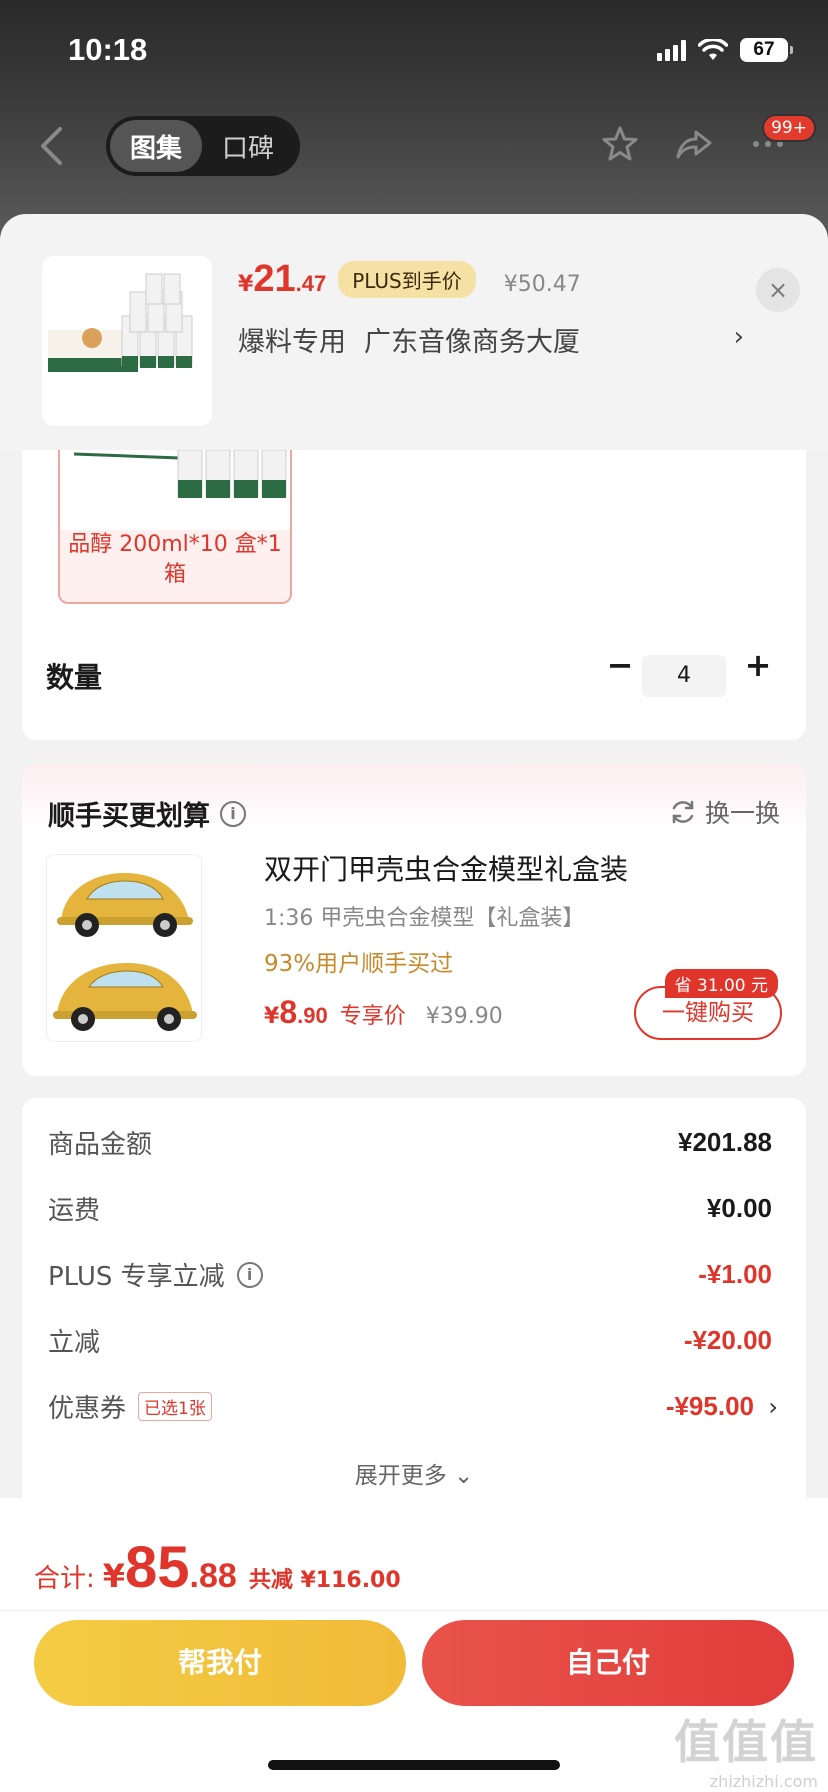 Image resolution: width=828 pixels, height=1792 pixels. Describe the element at coordinates (683, 812) in the screenshot. I see `refresh-icon` at that location.